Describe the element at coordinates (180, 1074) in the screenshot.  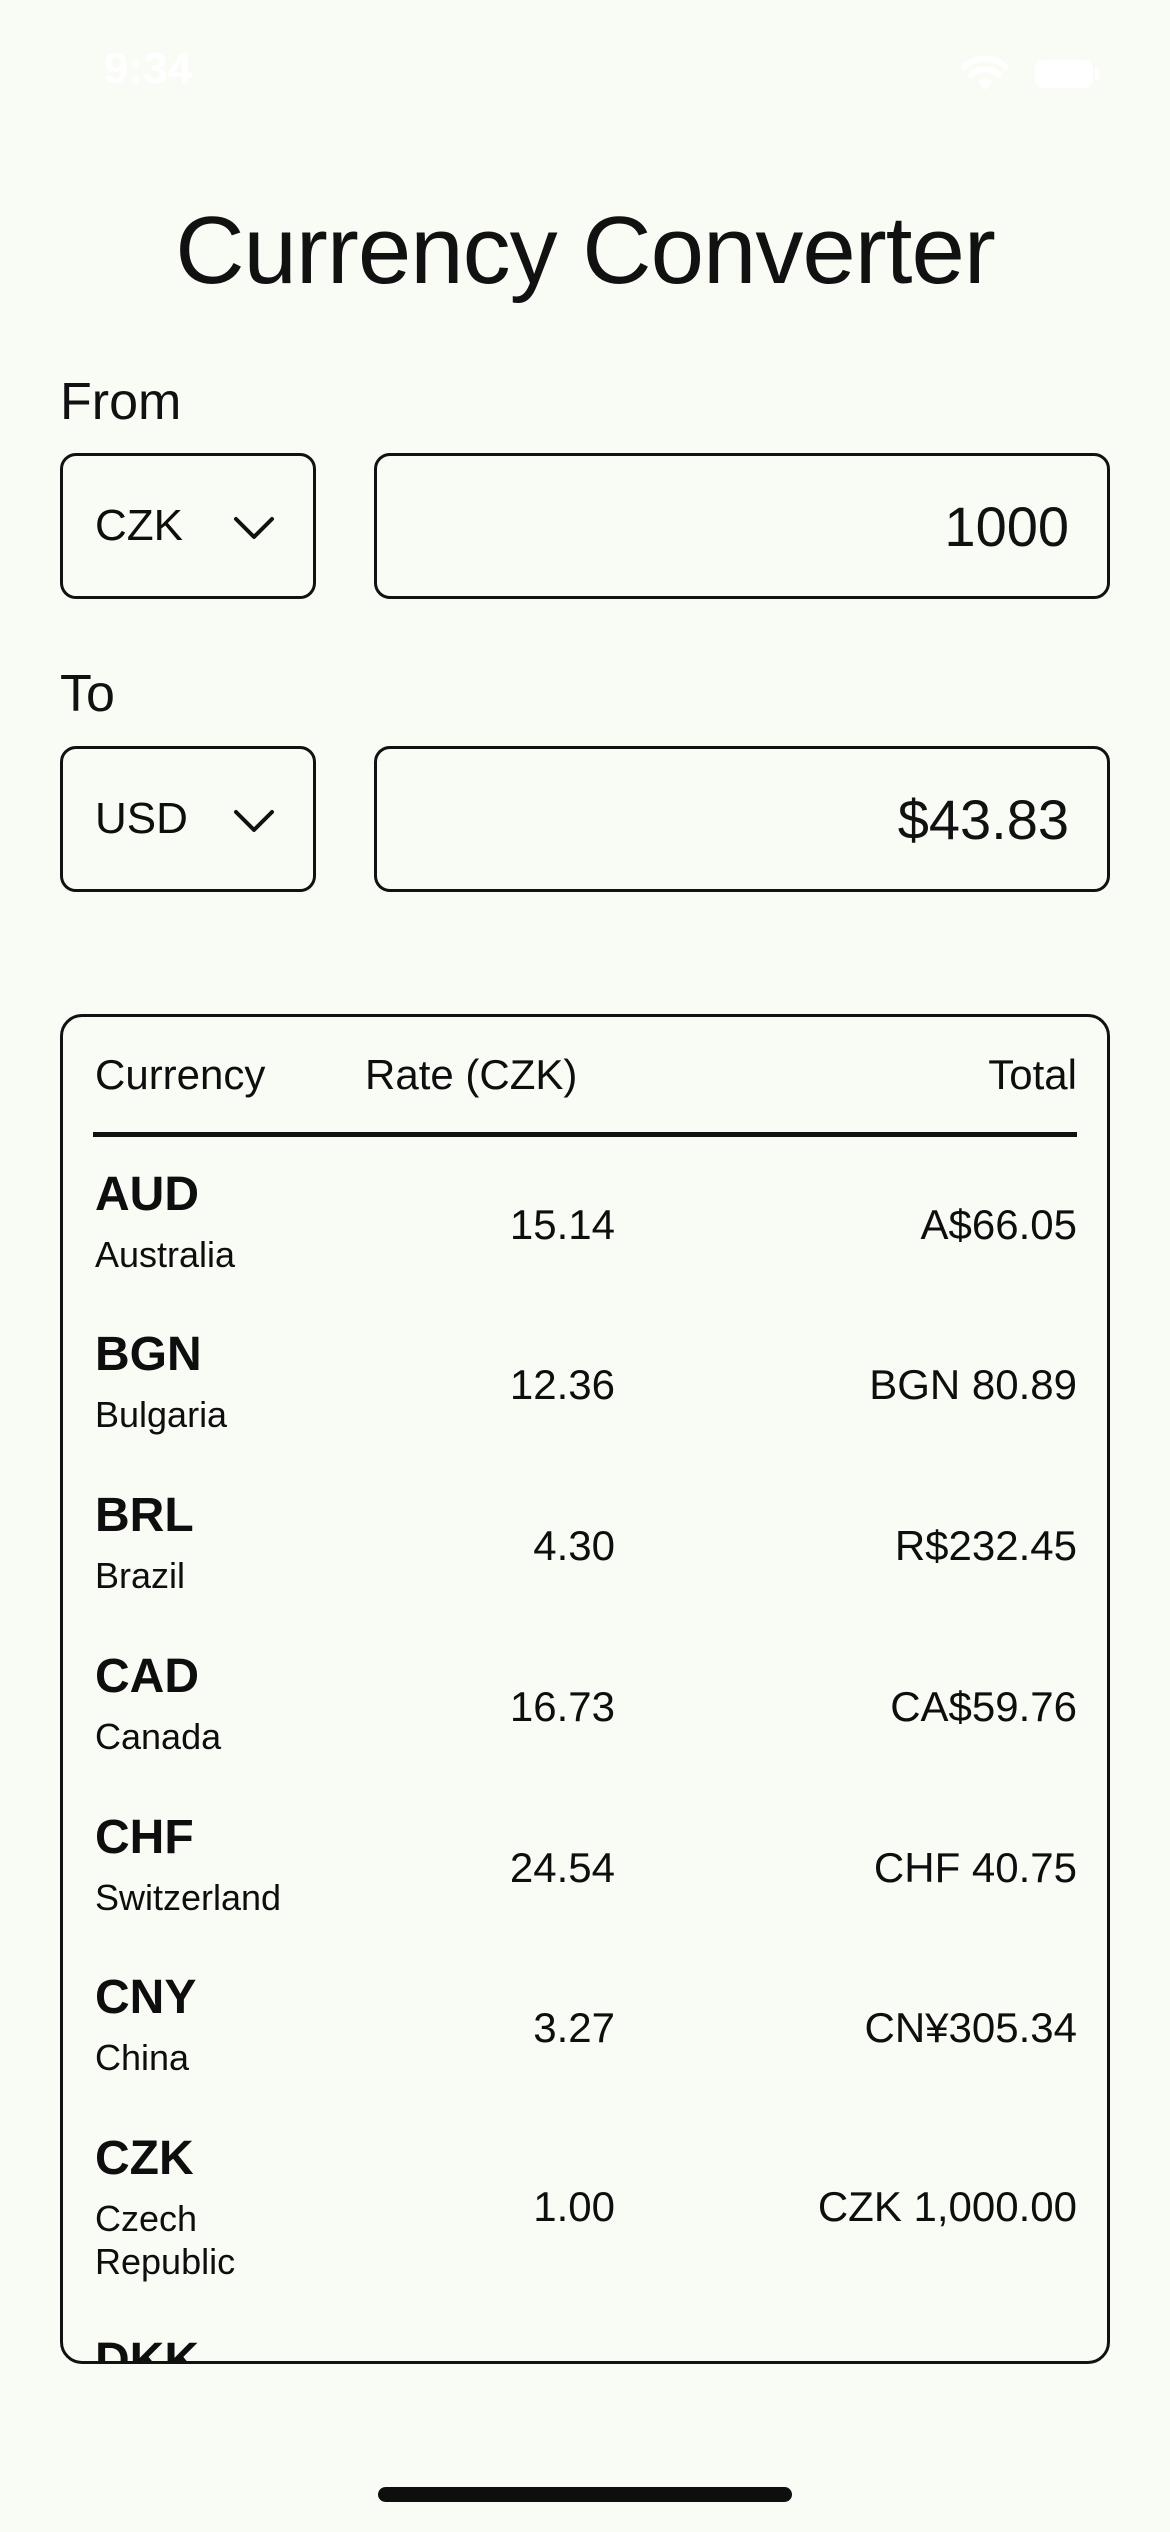
I see `header-currency: Currency` at that location.